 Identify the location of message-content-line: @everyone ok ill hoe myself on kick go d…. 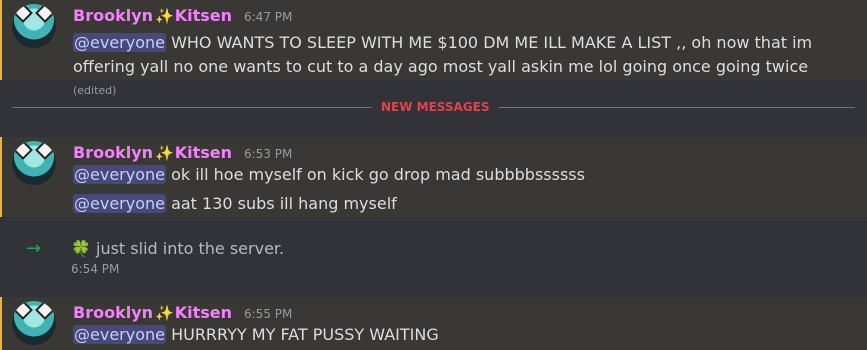
(455, 175).